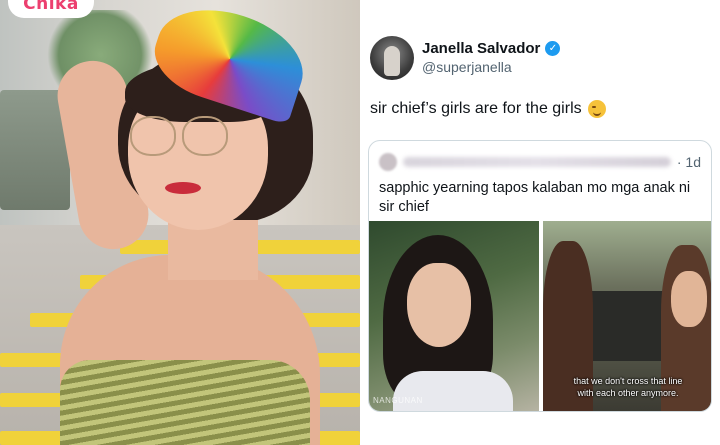 Image resolution: width=720 pixels, height=445 pixels. I want to click on quoted-tweet-time: · 1d, so click(689, 162).